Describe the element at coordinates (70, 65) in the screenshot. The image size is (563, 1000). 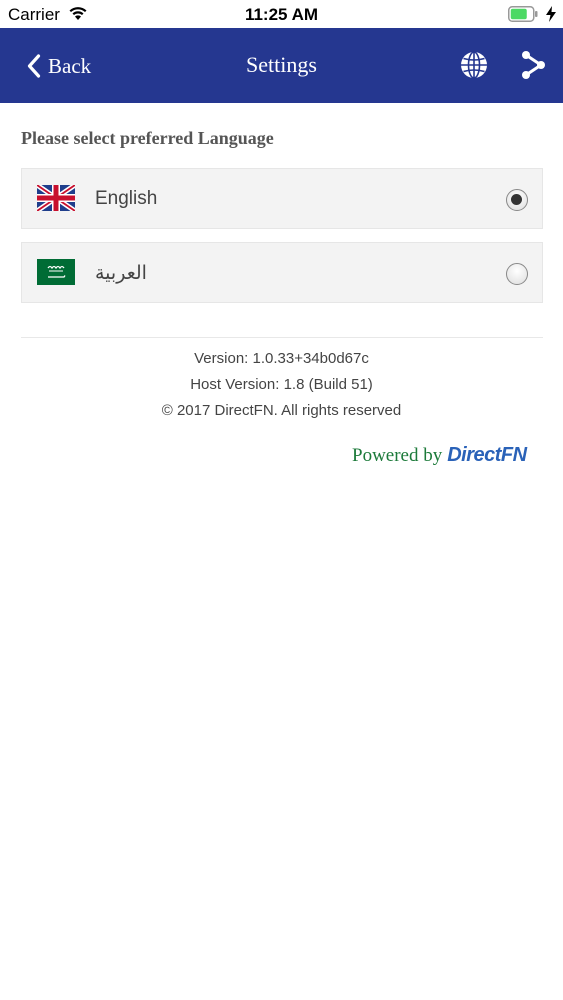
I see `back-label: Back` at that location.